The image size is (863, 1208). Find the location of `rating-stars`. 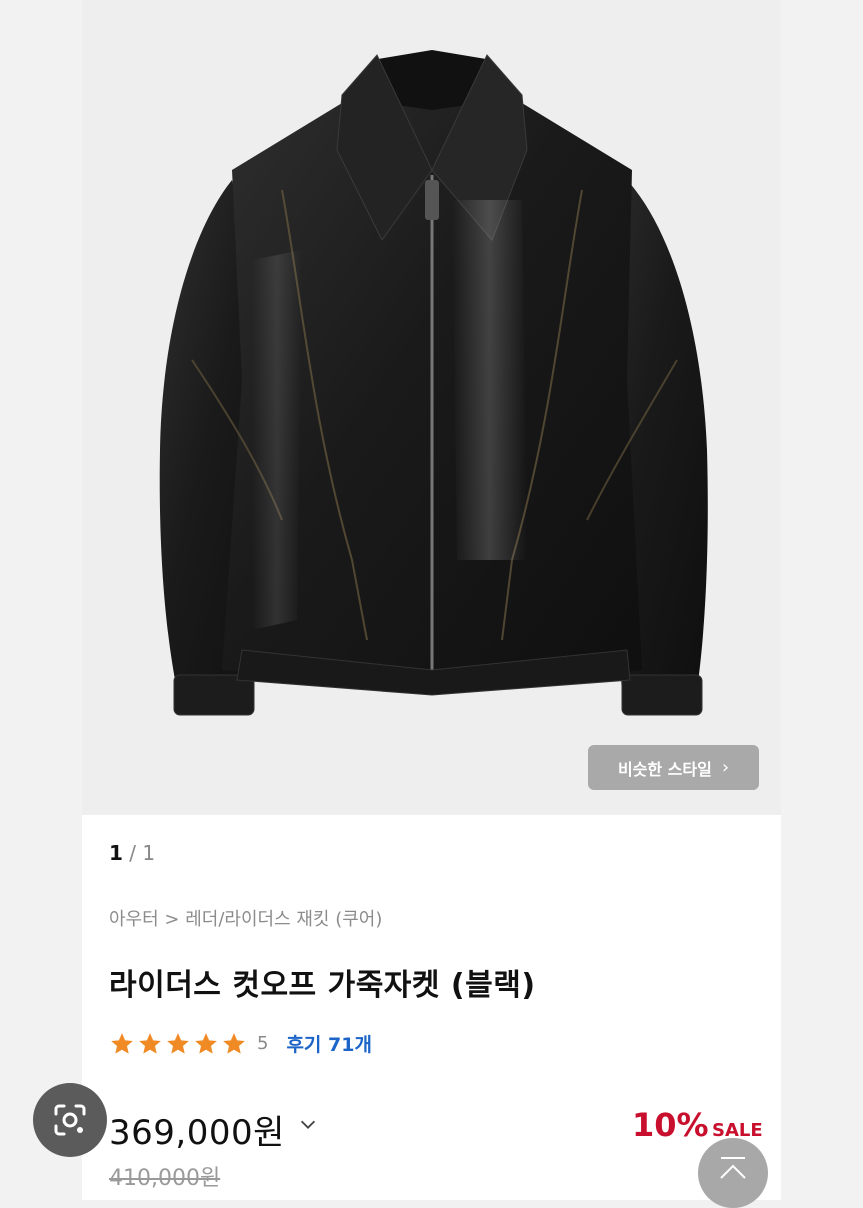

rating-stars is located at coordinates (178, 1044).